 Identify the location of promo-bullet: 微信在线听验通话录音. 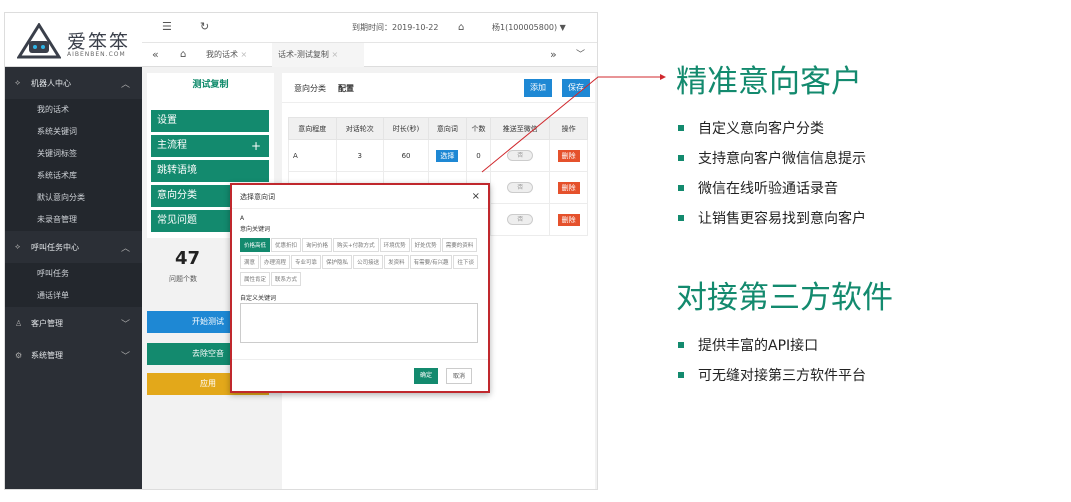
(757, 188).